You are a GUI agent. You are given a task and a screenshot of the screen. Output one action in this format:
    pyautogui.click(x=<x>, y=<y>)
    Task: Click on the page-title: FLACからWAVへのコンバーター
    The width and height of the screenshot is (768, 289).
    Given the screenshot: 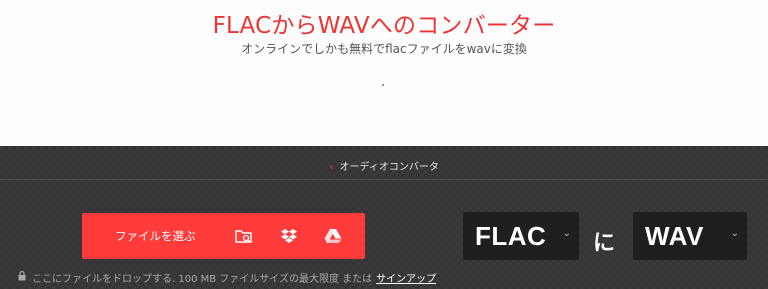 What is the action you would take?
    pyautogui.click(x=384, y=26)
    